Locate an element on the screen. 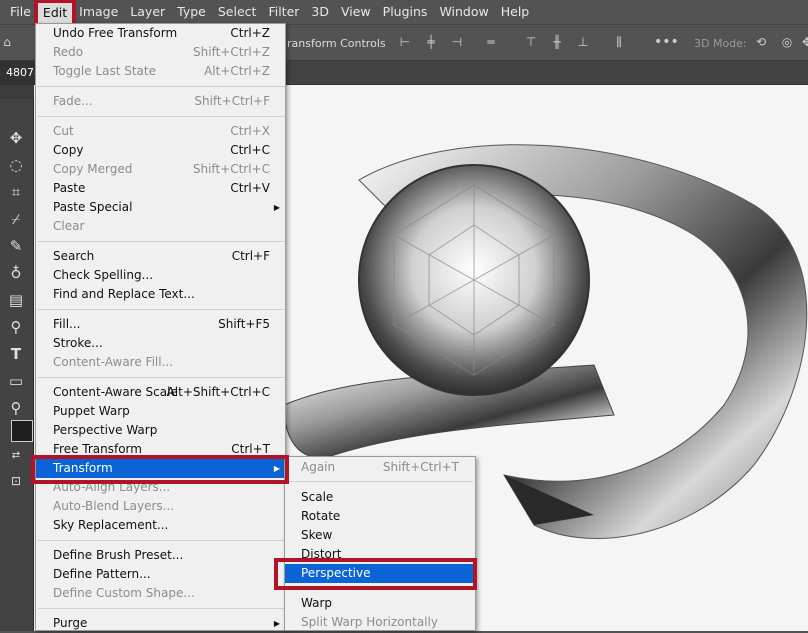  foreground-color-swatch is located at coordinates (22, 431).